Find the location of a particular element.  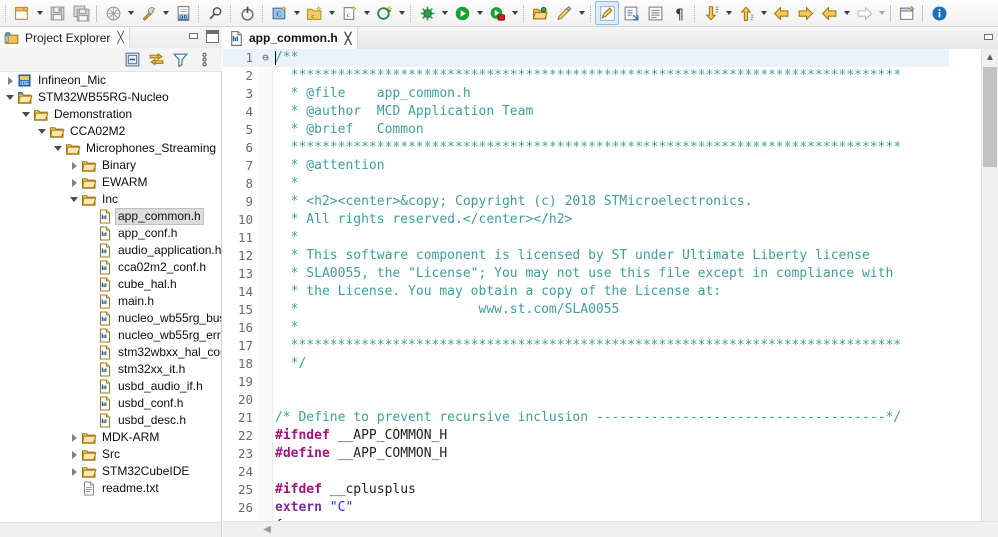

toolbar-debug-button is located at coordinates (432, 13).